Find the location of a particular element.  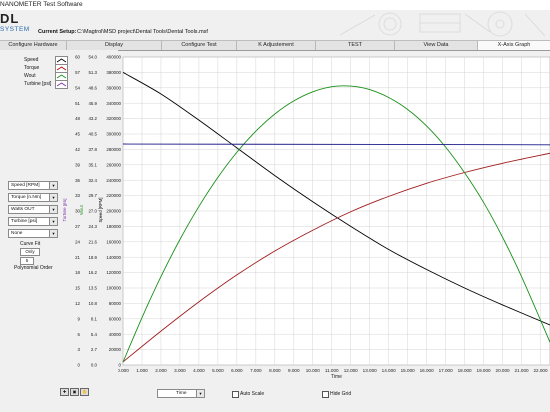

window-title: NANOMETER Test Software is located at coordinates (41, 4).